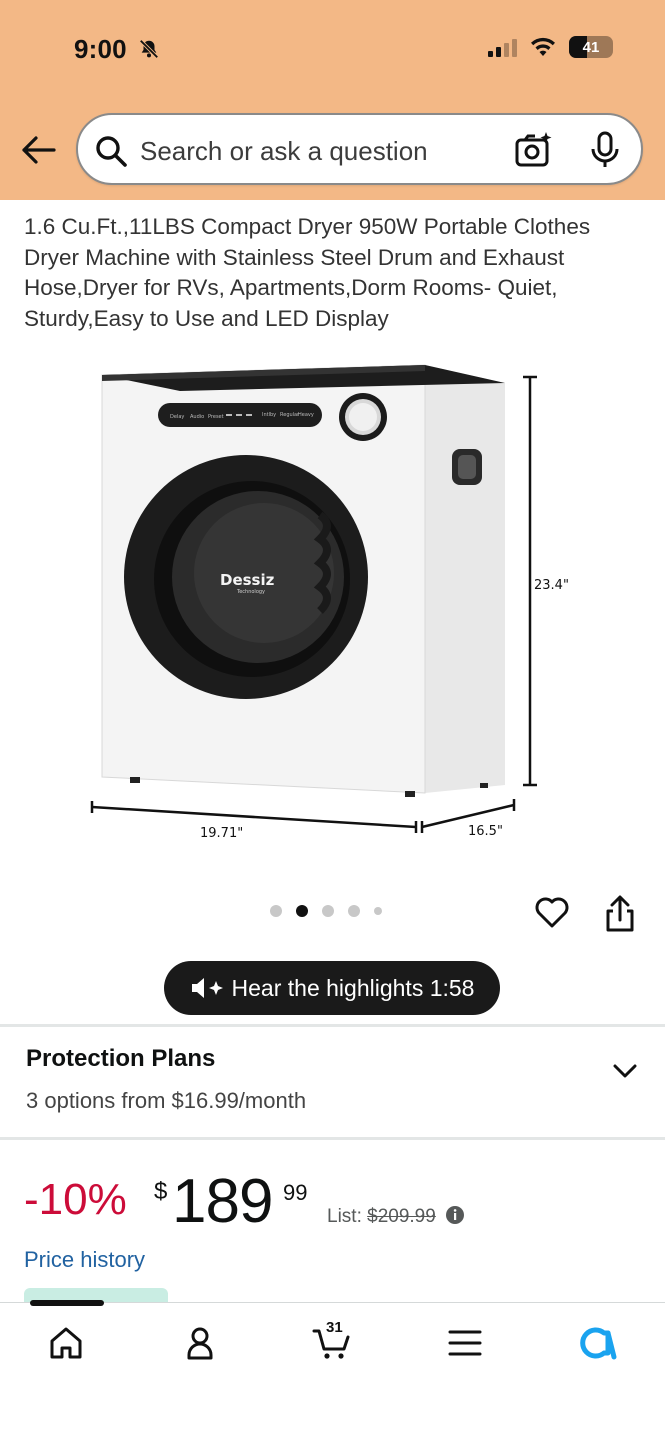 The height and width of the screenshot is (1440, 665). I want to click on status-time: 9:00, so click(117, 50).